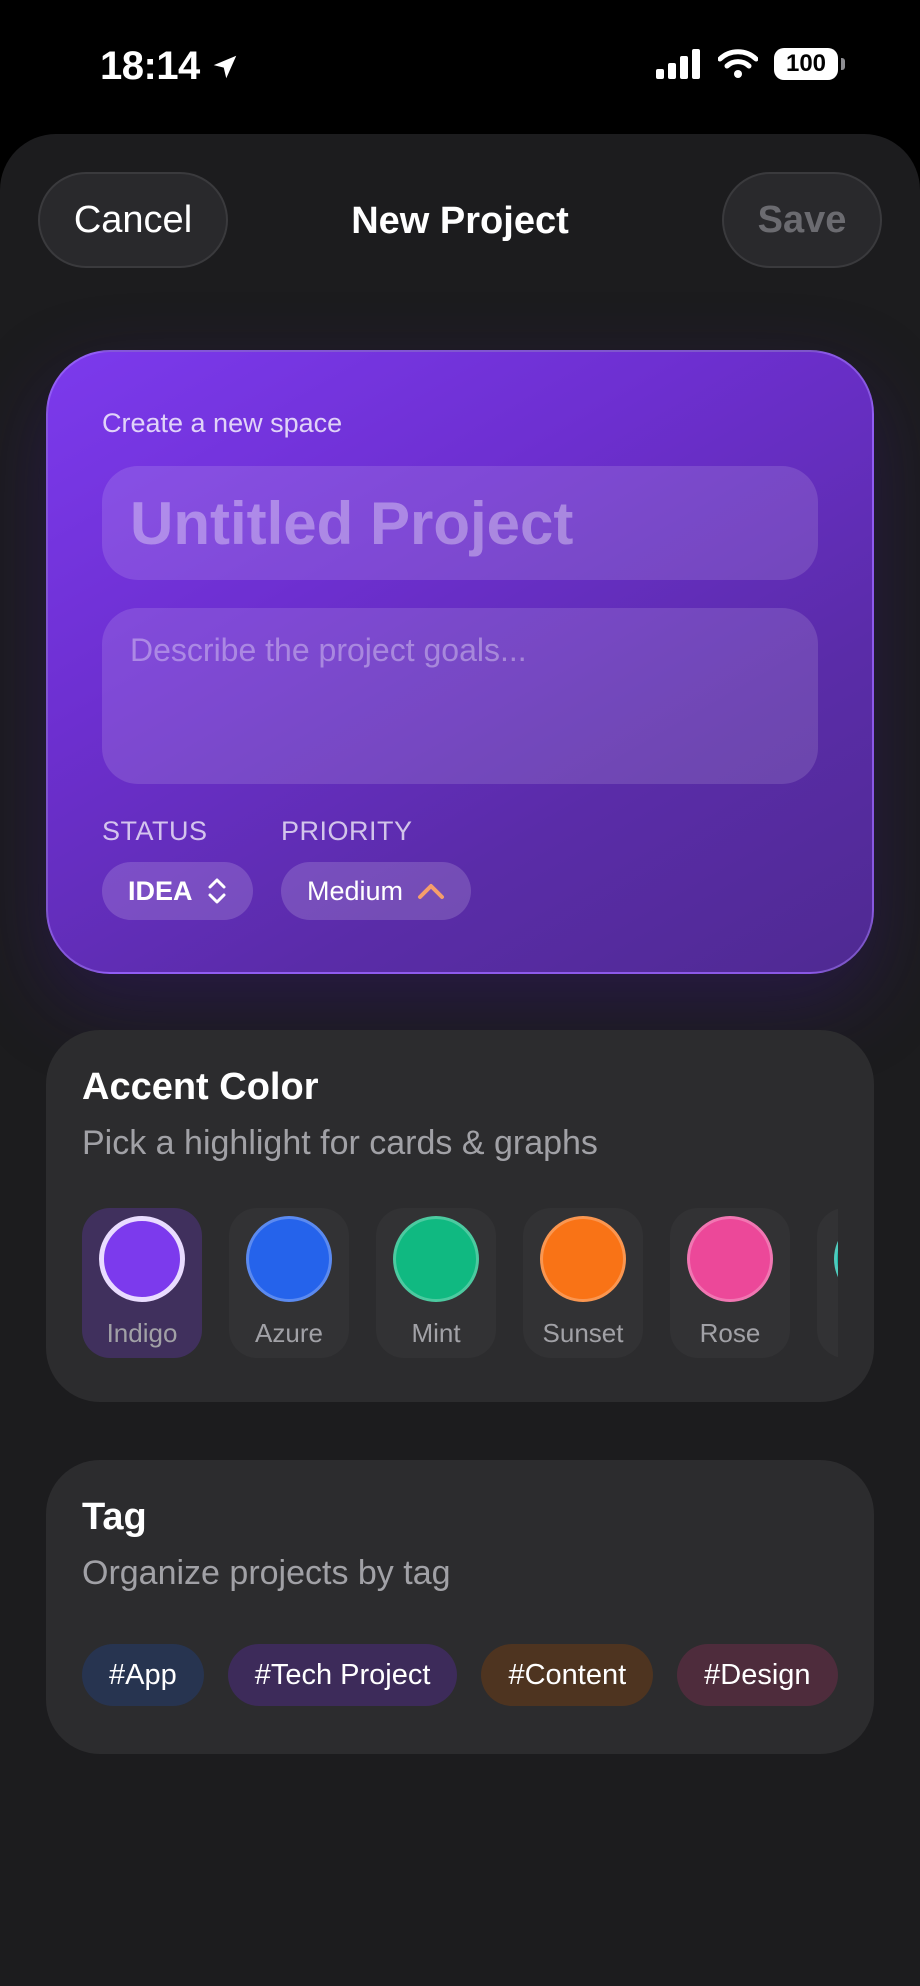  Describe the element at coordinates (150, 66) in the screenshot. I see `clock-text: 18:14` at that location.